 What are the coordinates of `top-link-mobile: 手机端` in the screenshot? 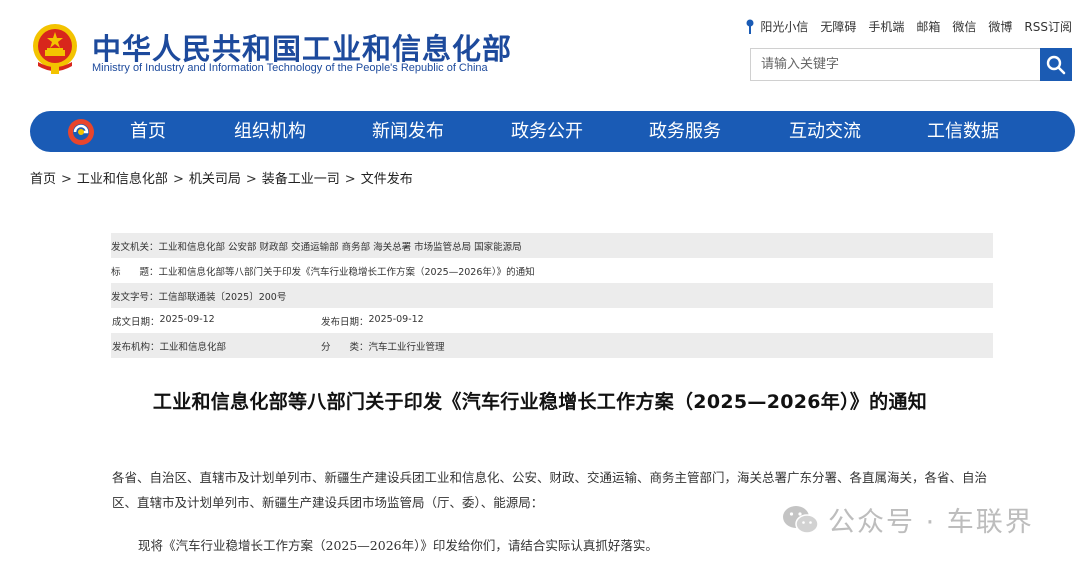 It's located at (886, 26).